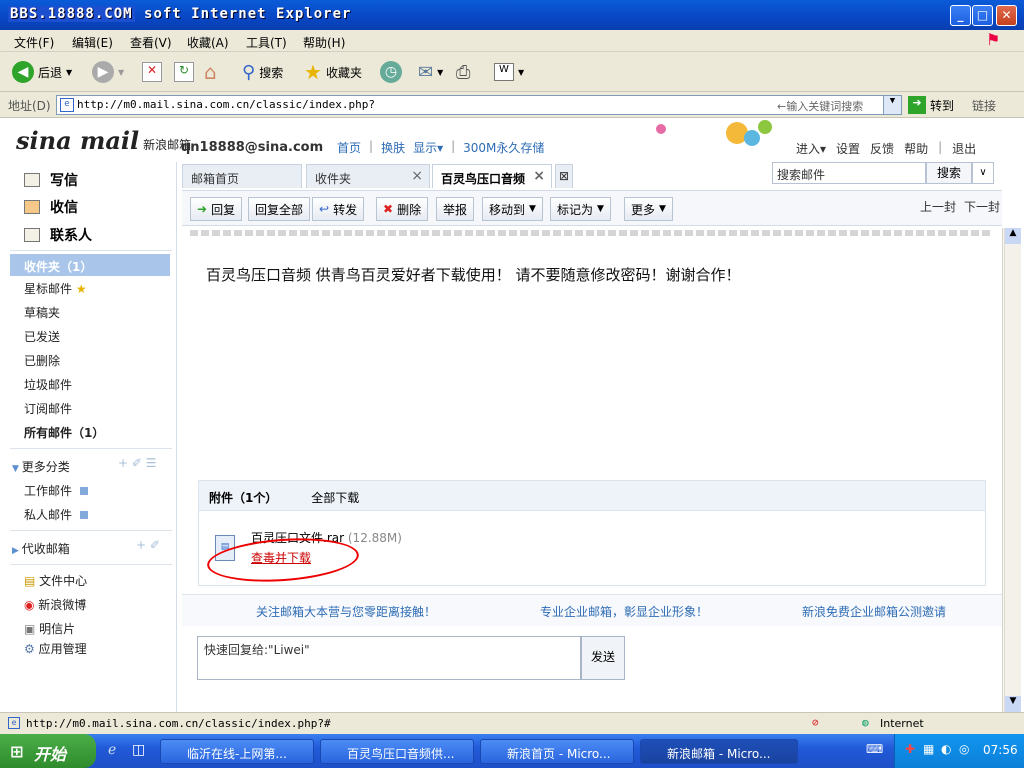 This screenshot has height=768, width=1024. Describe the element at coordinates (849, 173) in the screenshot. I see `mail-search-input: 搜索邮件` at that location.